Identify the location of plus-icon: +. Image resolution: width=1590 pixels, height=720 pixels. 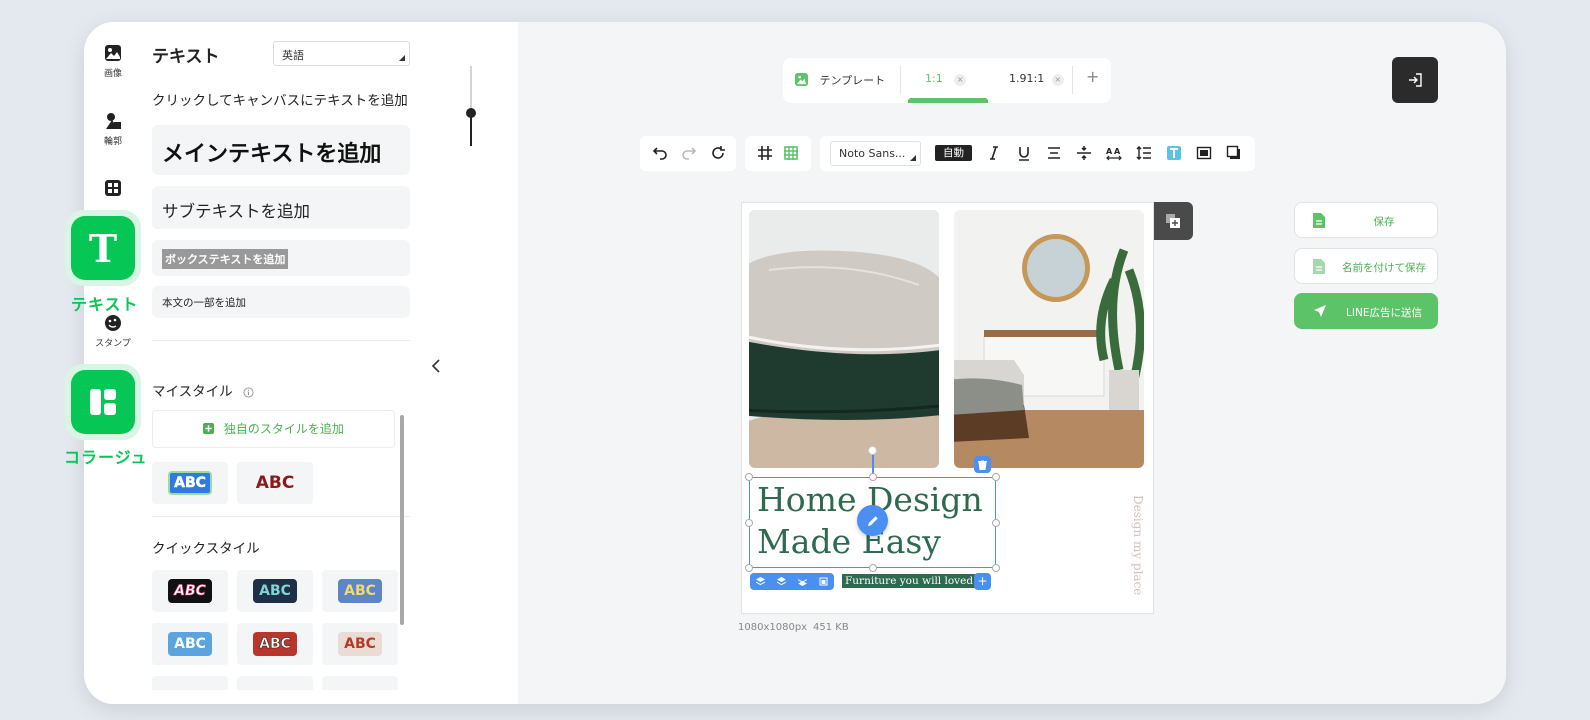
(982, 581).